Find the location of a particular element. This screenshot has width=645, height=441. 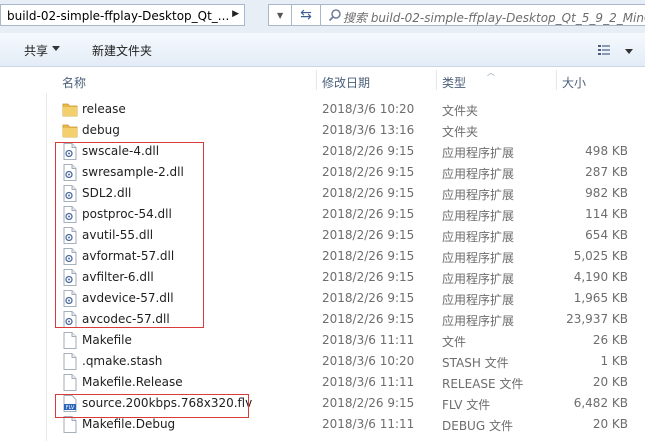

column-size-header: 大小 is located at coordinates (574, 82).